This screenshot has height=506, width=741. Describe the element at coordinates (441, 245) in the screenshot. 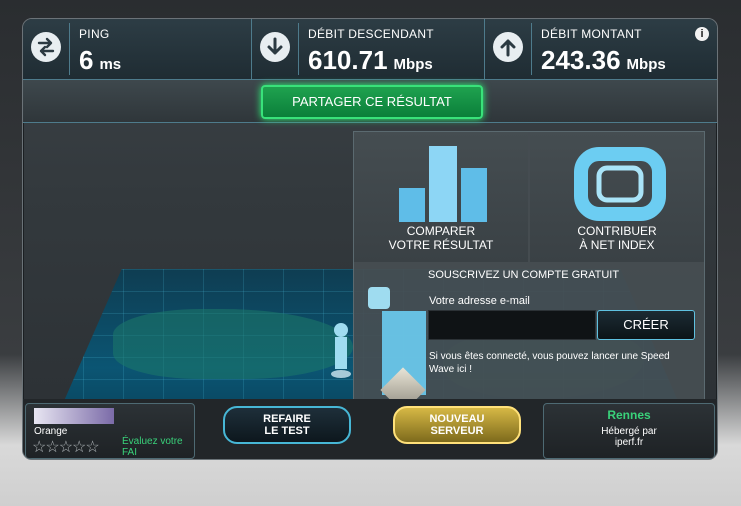

I see `compare-label-line2: VOTRE RÉSULTAT` at that location.